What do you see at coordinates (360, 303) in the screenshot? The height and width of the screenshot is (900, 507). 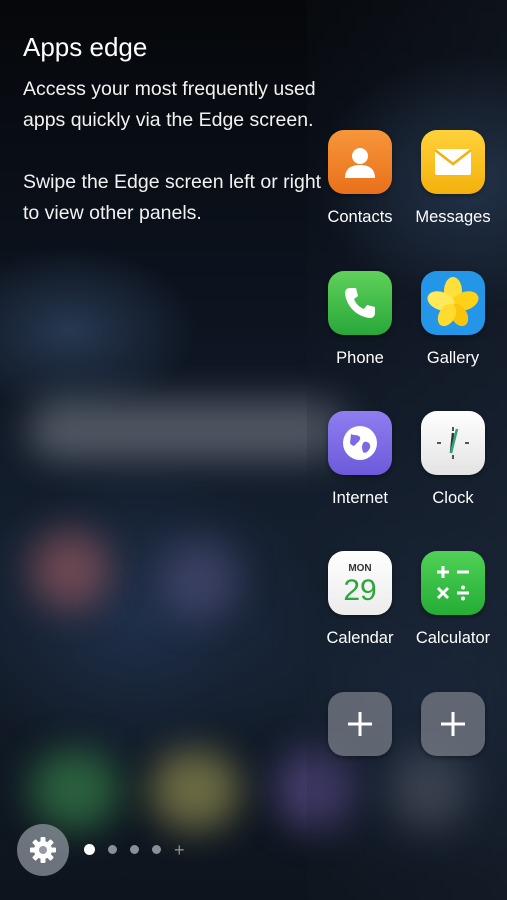 I see `phone-icon` at bounding box center [360, 303].